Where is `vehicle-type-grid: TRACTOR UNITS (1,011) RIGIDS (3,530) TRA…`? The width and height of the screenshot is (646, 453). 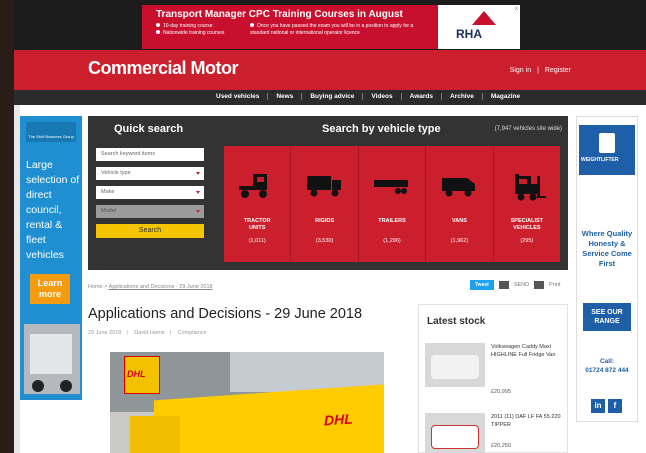 vehicle-type-grid: TRACTOR UNITS (1,011) RIGIDS (3,530) TRA… is located at coordinates (392, 204).